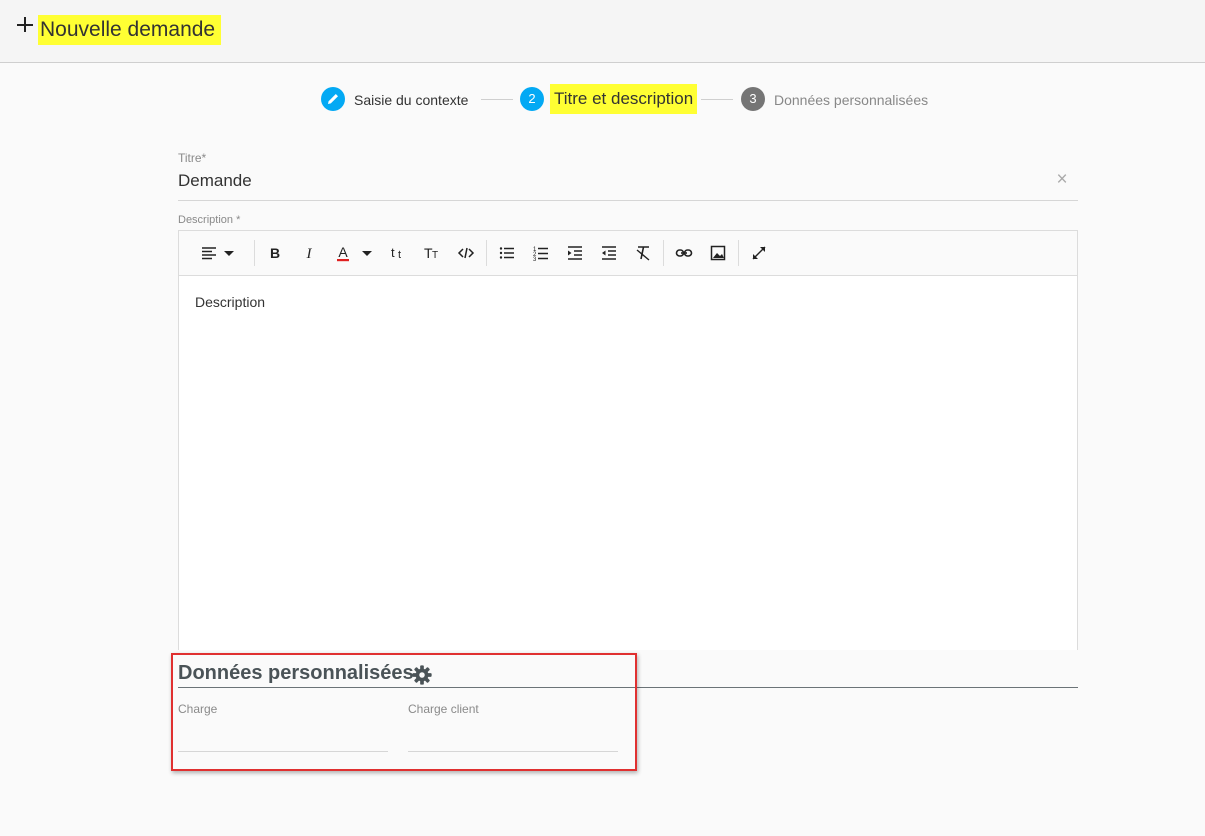 This screenshot has width=1205, height=836. I want to click on numbered-list-icon: 123, so click(541, 253).